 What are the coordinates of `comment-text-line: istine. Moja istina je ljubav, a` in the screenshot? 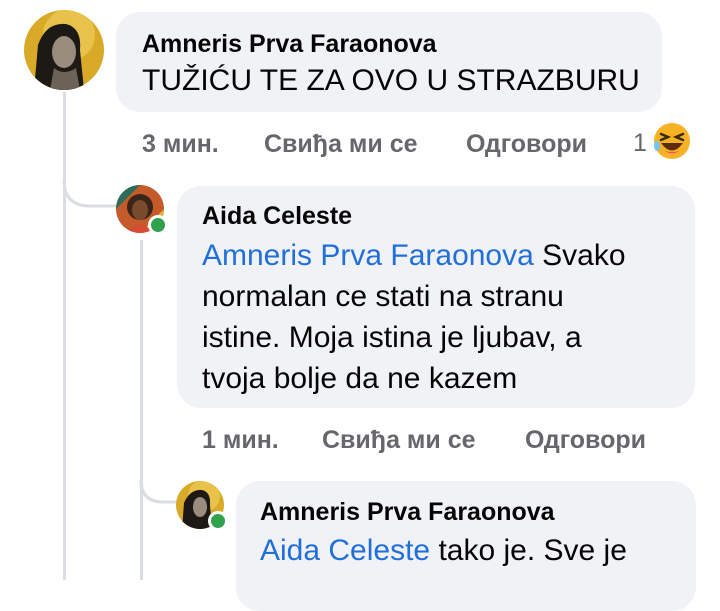 It's located at (392, 337).